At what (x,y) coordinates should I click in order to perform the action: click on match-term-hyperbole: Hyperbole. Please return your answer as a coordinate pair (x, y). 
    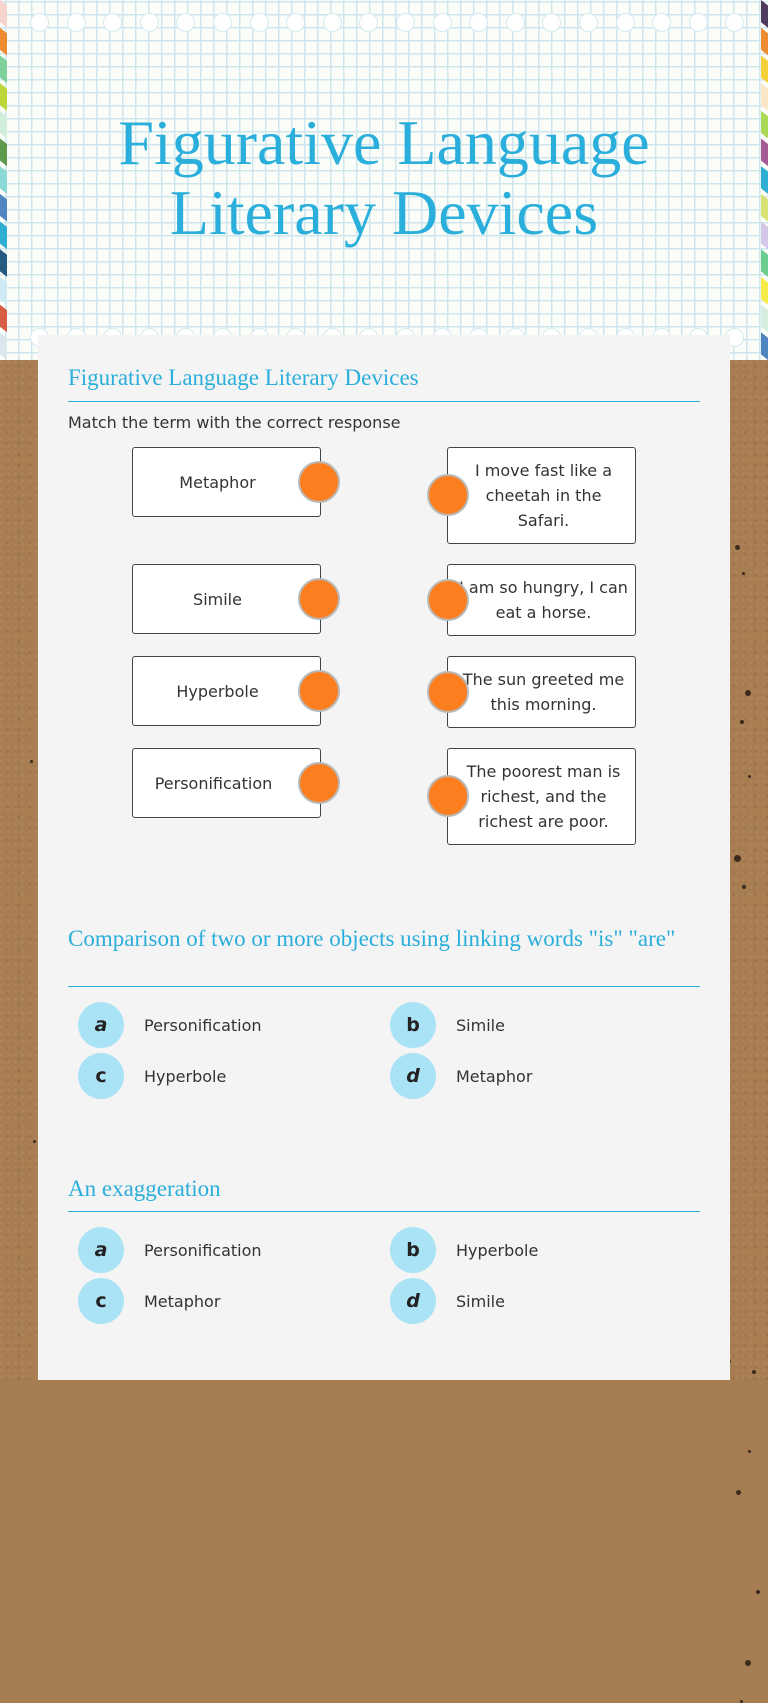
    Looking at the image, I should click on (226, 691).